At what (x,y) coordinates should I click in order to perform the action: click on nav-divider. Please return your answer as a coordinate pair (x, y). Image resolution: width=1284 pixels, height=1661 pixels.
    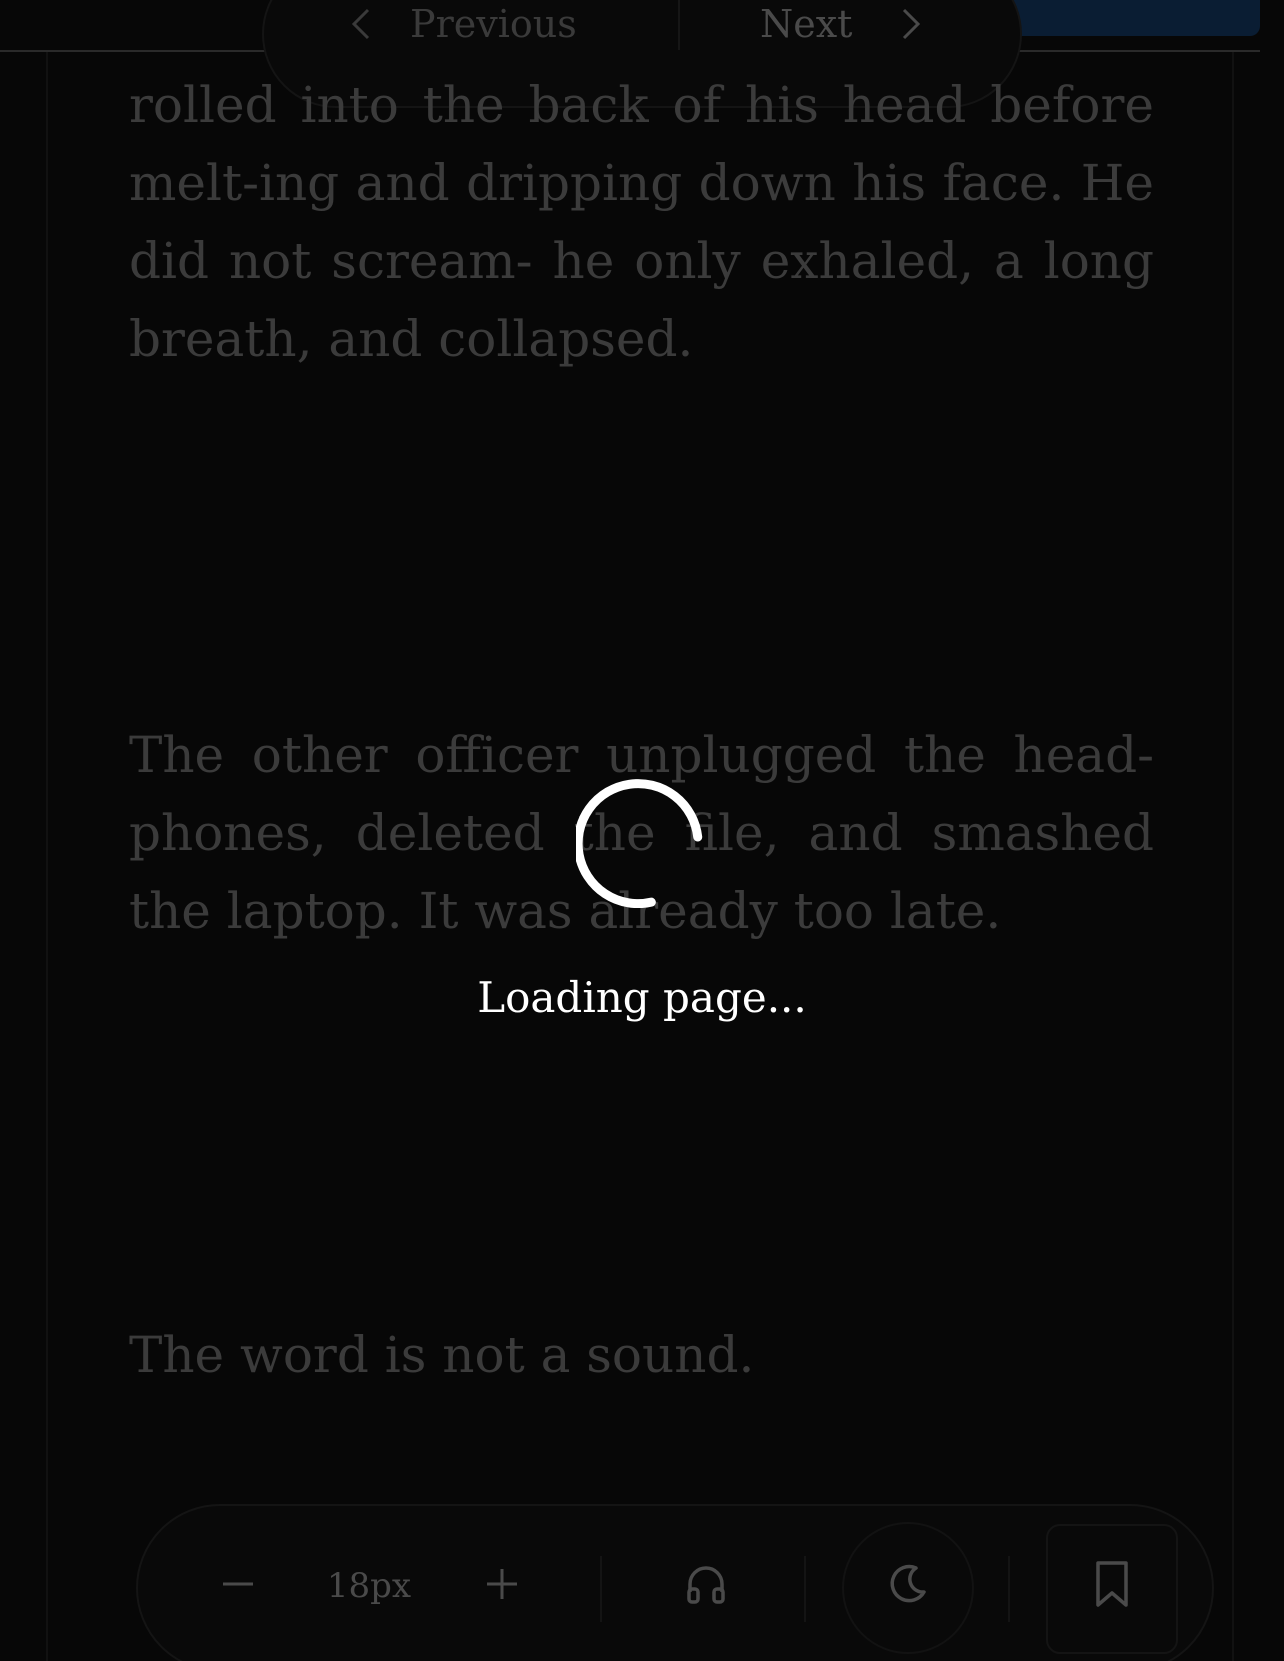
    Looking at the image, I should click on (679, 25).